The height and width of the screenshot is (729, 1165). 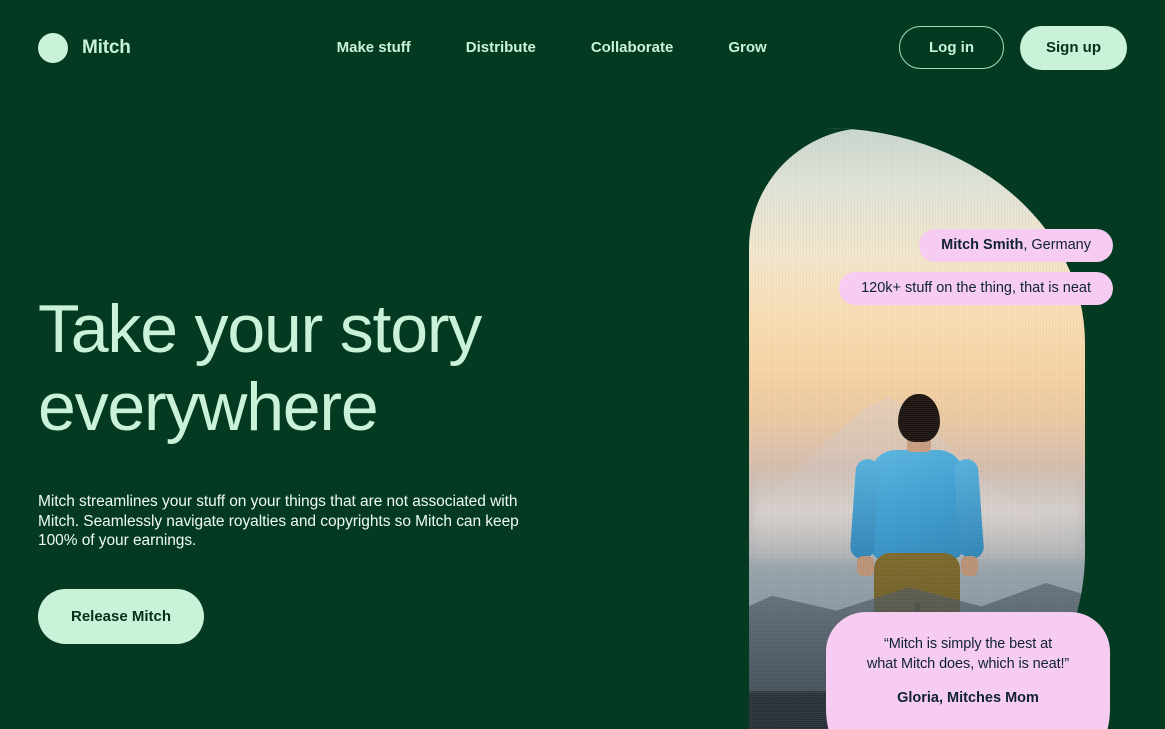 I want to click on testimonial-quote-line-2: what Mitch does, which is neat!”, so click(x=968, y=664).